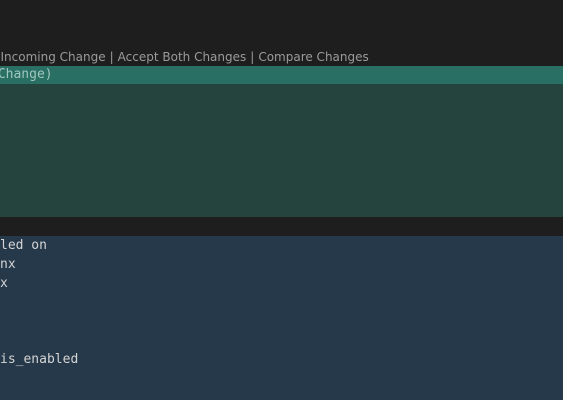 This screenshot has width=563, height=400. Describe the element at coordinates (26, 74) in the screenshot. I see `incoming-change-label: Change)` at that location.